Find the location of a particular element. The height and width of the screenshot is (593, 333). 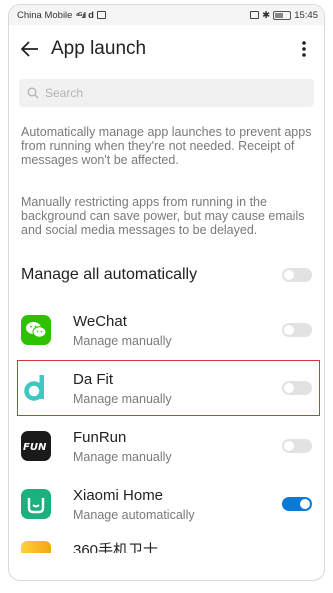

app-toggle-dafit is located at coordinates (297, 388).